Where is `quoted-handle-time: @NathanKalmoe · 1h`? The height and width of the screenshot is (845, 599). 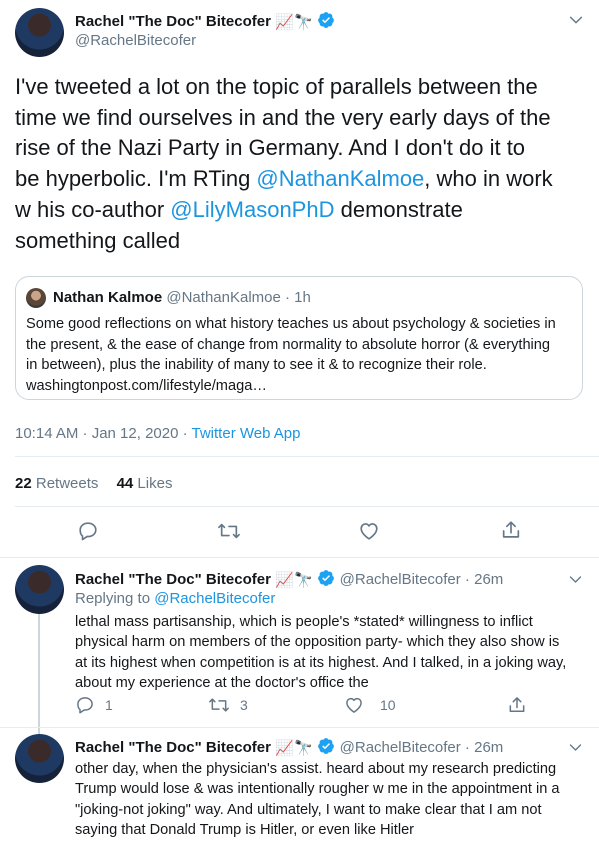 quoted-handle-time: @NathanKalmoe · 1h is located at coordinates (238, 297).